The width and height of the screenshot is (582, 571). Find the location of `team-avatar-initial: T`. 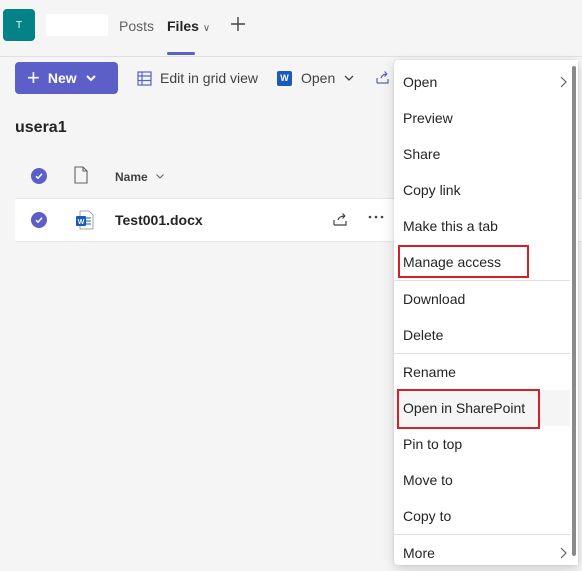

team-avatar-initial: T is located at coordinates (19, 25).